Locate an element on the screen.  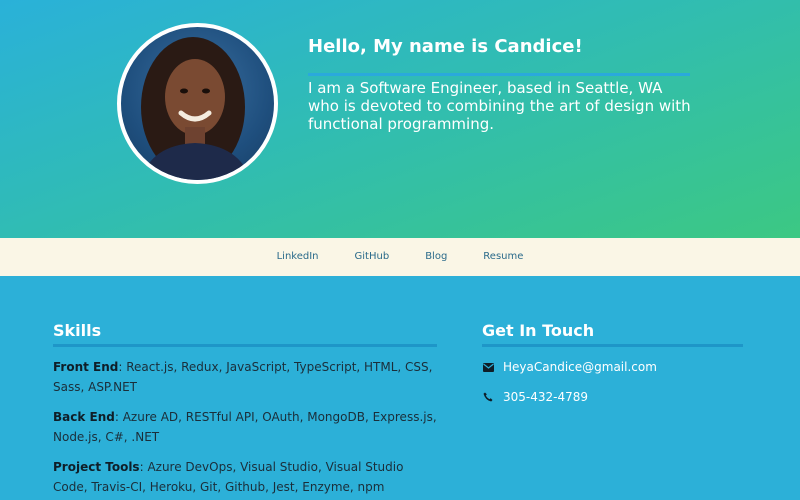
avatar is located at coordinates (197, 103).